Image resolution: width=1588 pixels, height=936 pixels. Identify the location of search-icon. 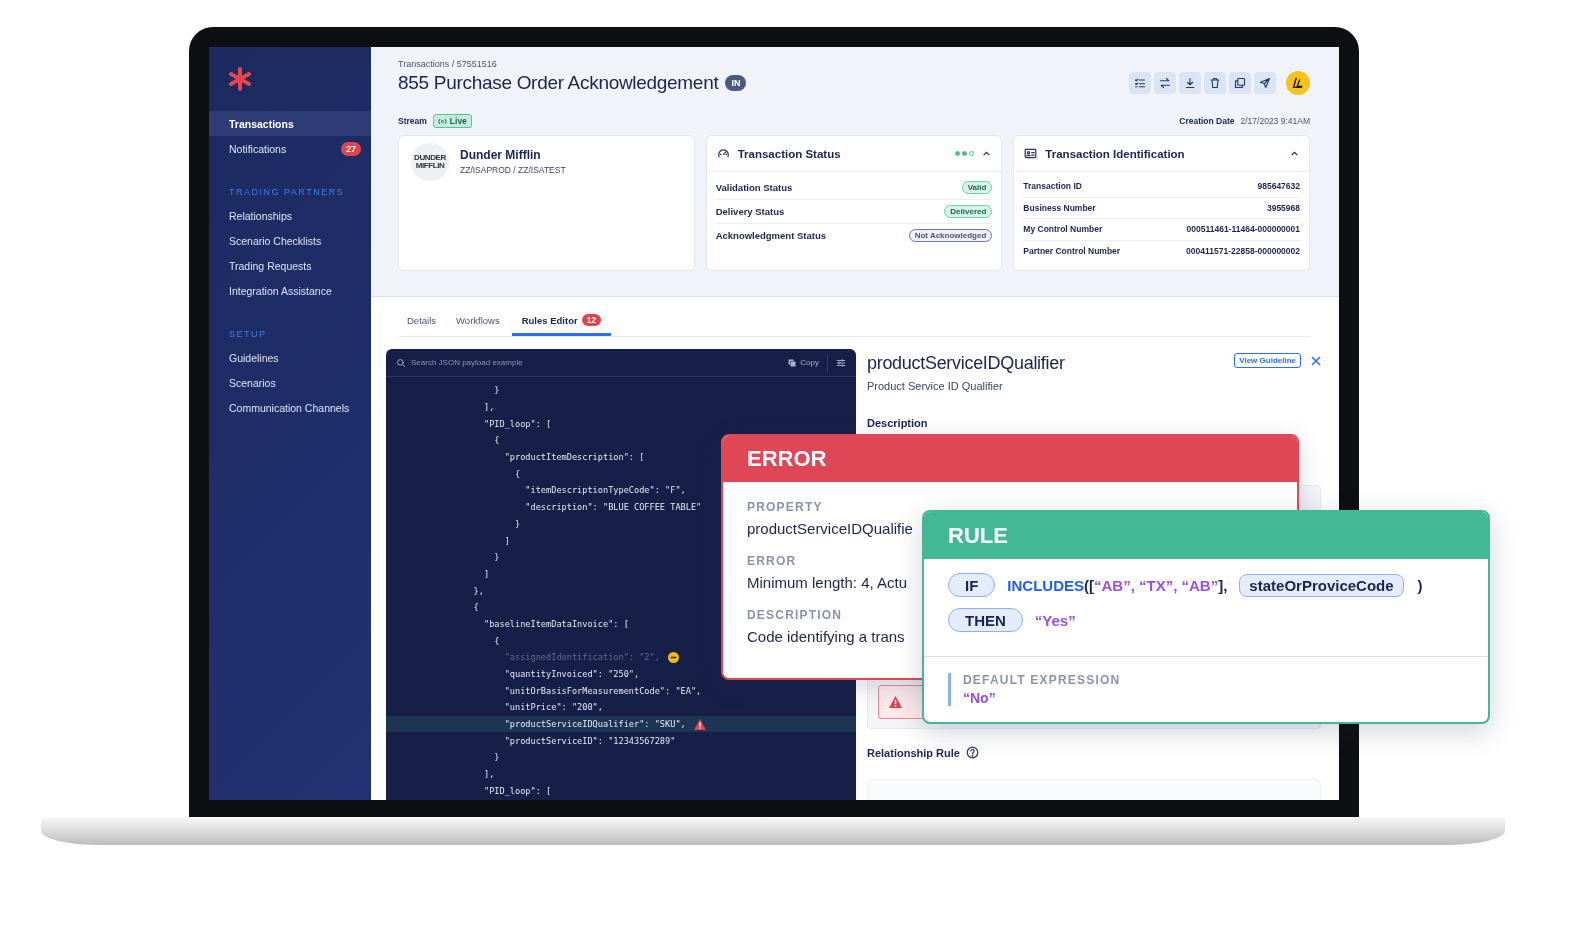
(401, 362).